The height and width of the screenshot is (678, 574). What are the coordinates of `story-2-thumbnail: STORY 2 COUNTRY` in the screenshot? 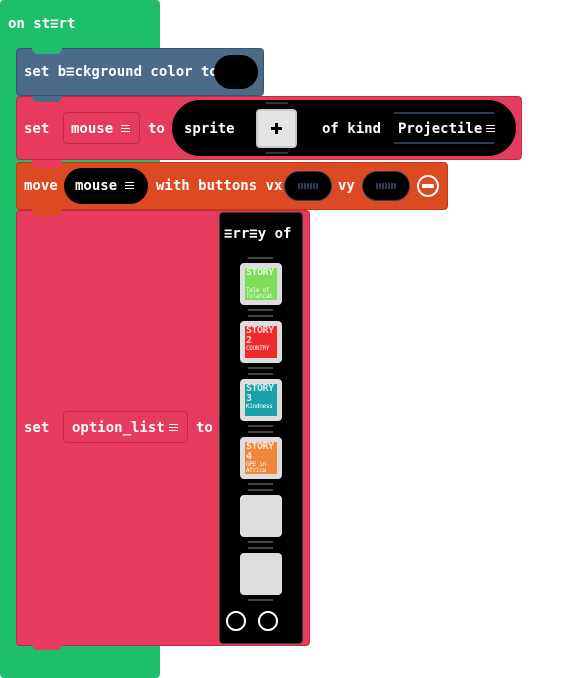 It's located at (261, 342).